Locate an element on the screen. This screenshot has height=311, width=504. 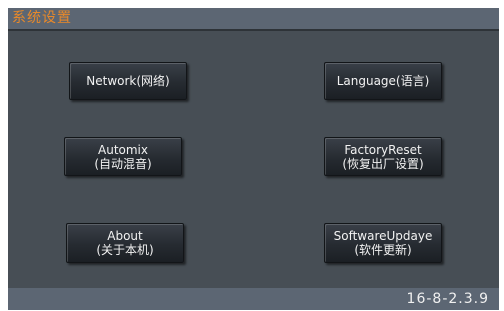
factory-reset-button-sublabel: (恢复出厂设置) is located at coordinates (383, 163).